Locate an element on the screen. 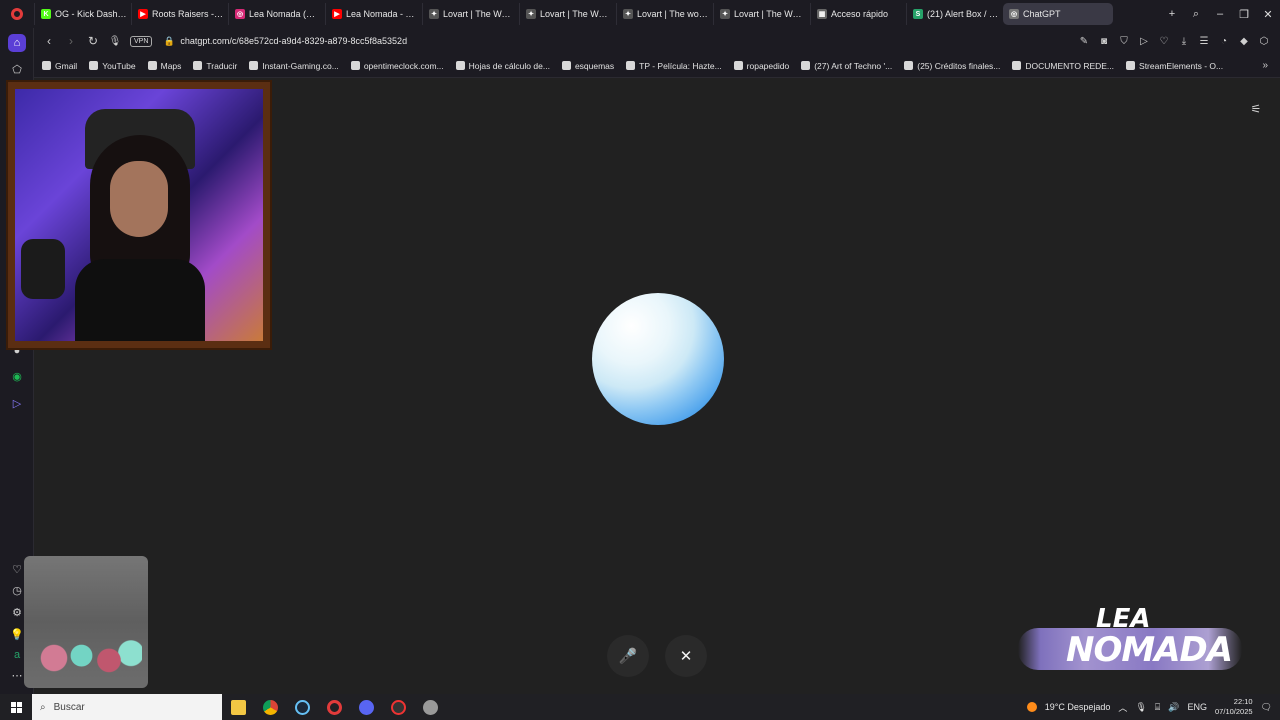 The width and height of the screenshot is (1280, 720). new-tab-icon: + is located at coordinates (1172, 14).